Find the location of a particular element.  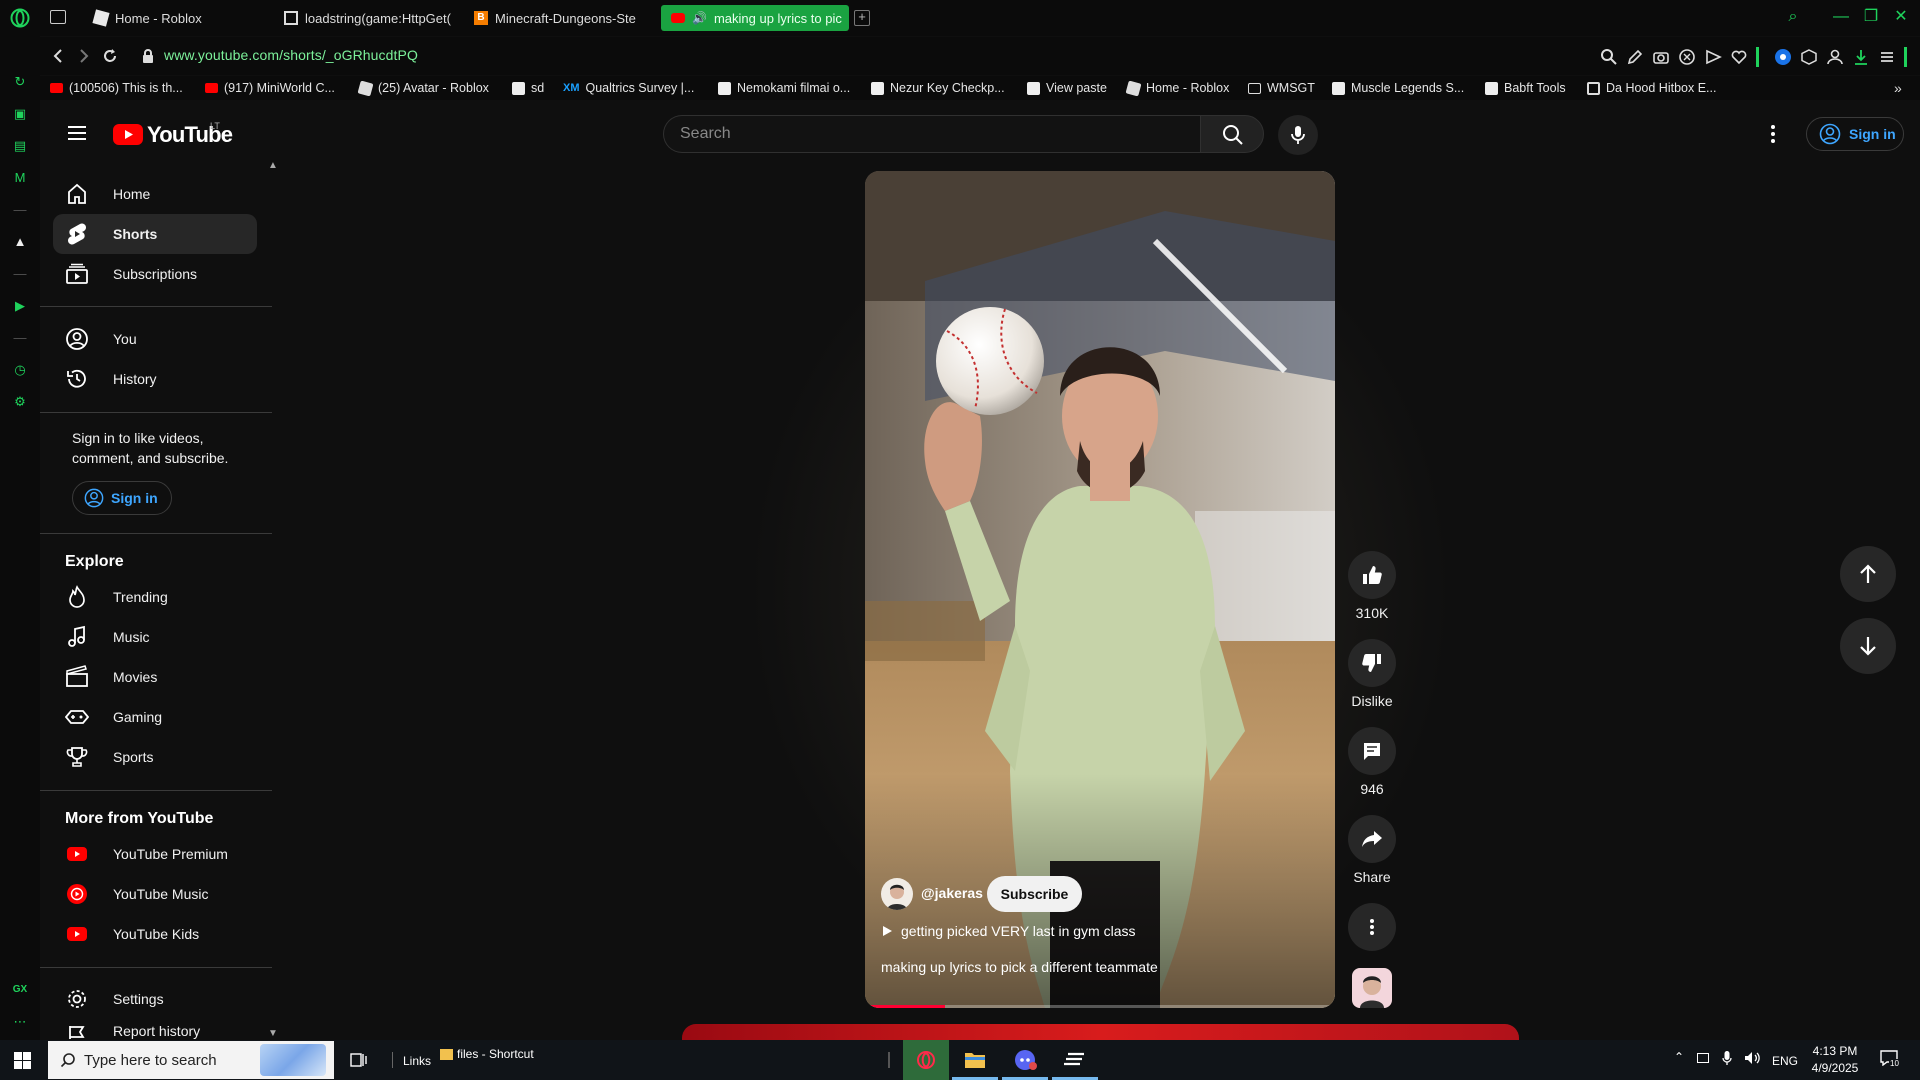

bookmark-item: Home - Roblox is located at coordinates (1177, 88).